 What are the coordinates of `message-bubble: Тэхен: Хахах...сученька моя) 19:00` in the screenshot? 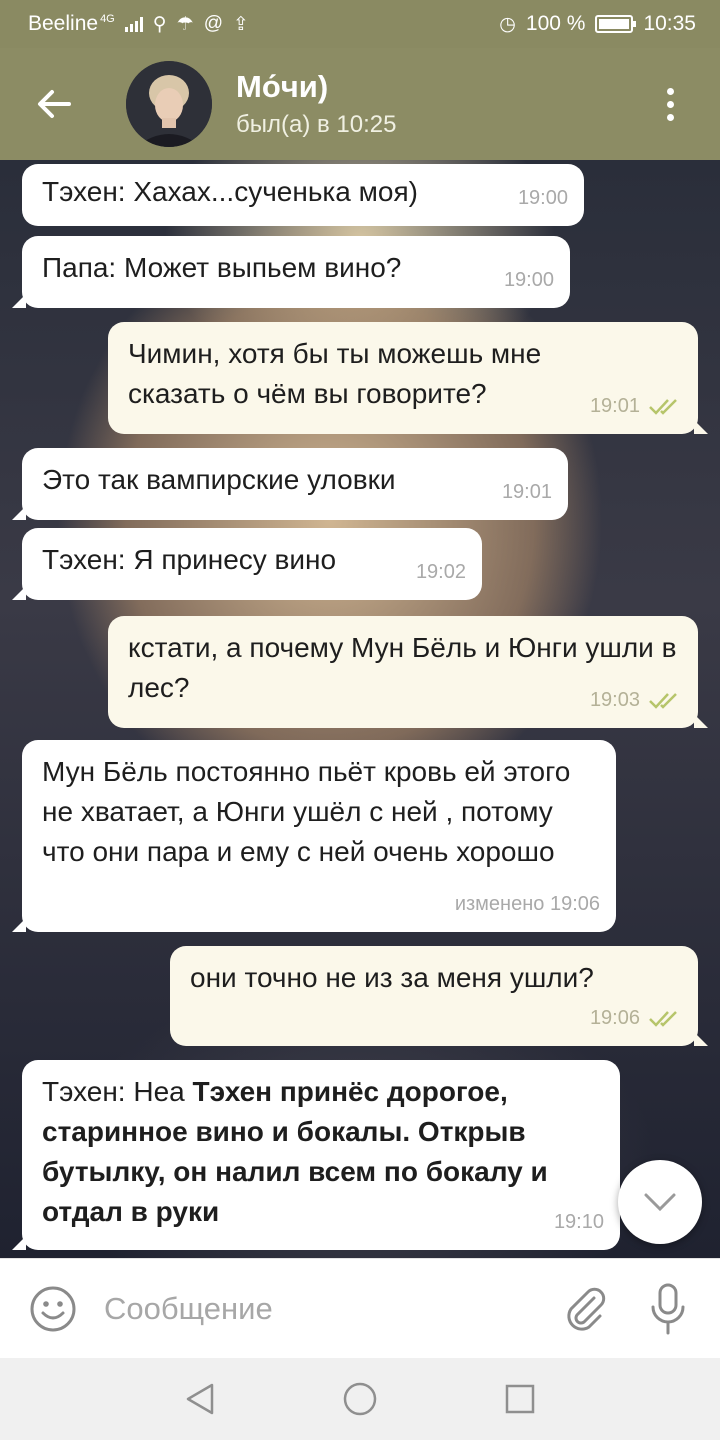 It's located at (303, 195).